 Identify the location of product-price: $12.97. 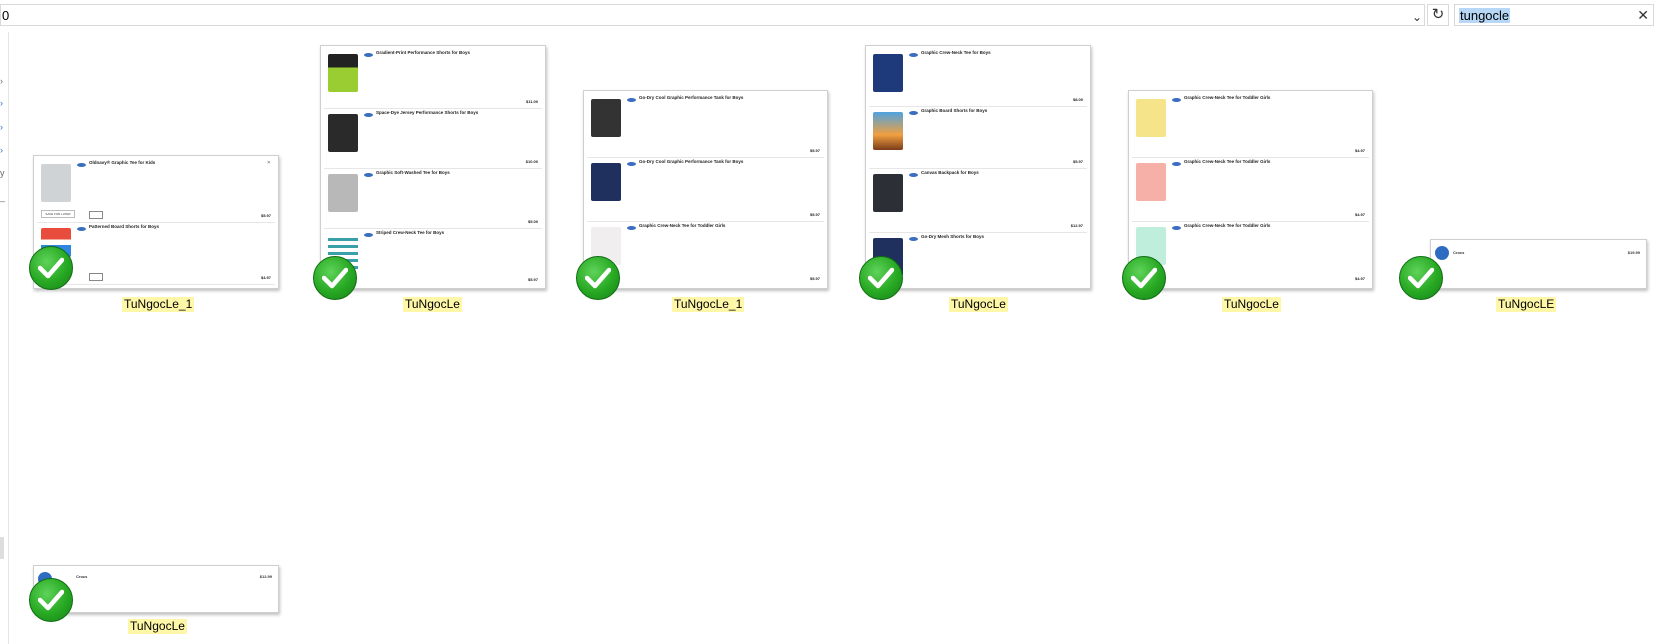
(1076, 225).